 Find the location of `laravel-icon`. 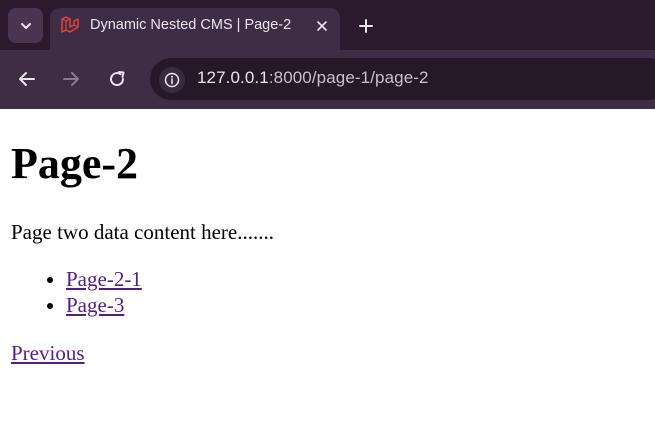

laravel-icon is located at coordinates (70, 24).